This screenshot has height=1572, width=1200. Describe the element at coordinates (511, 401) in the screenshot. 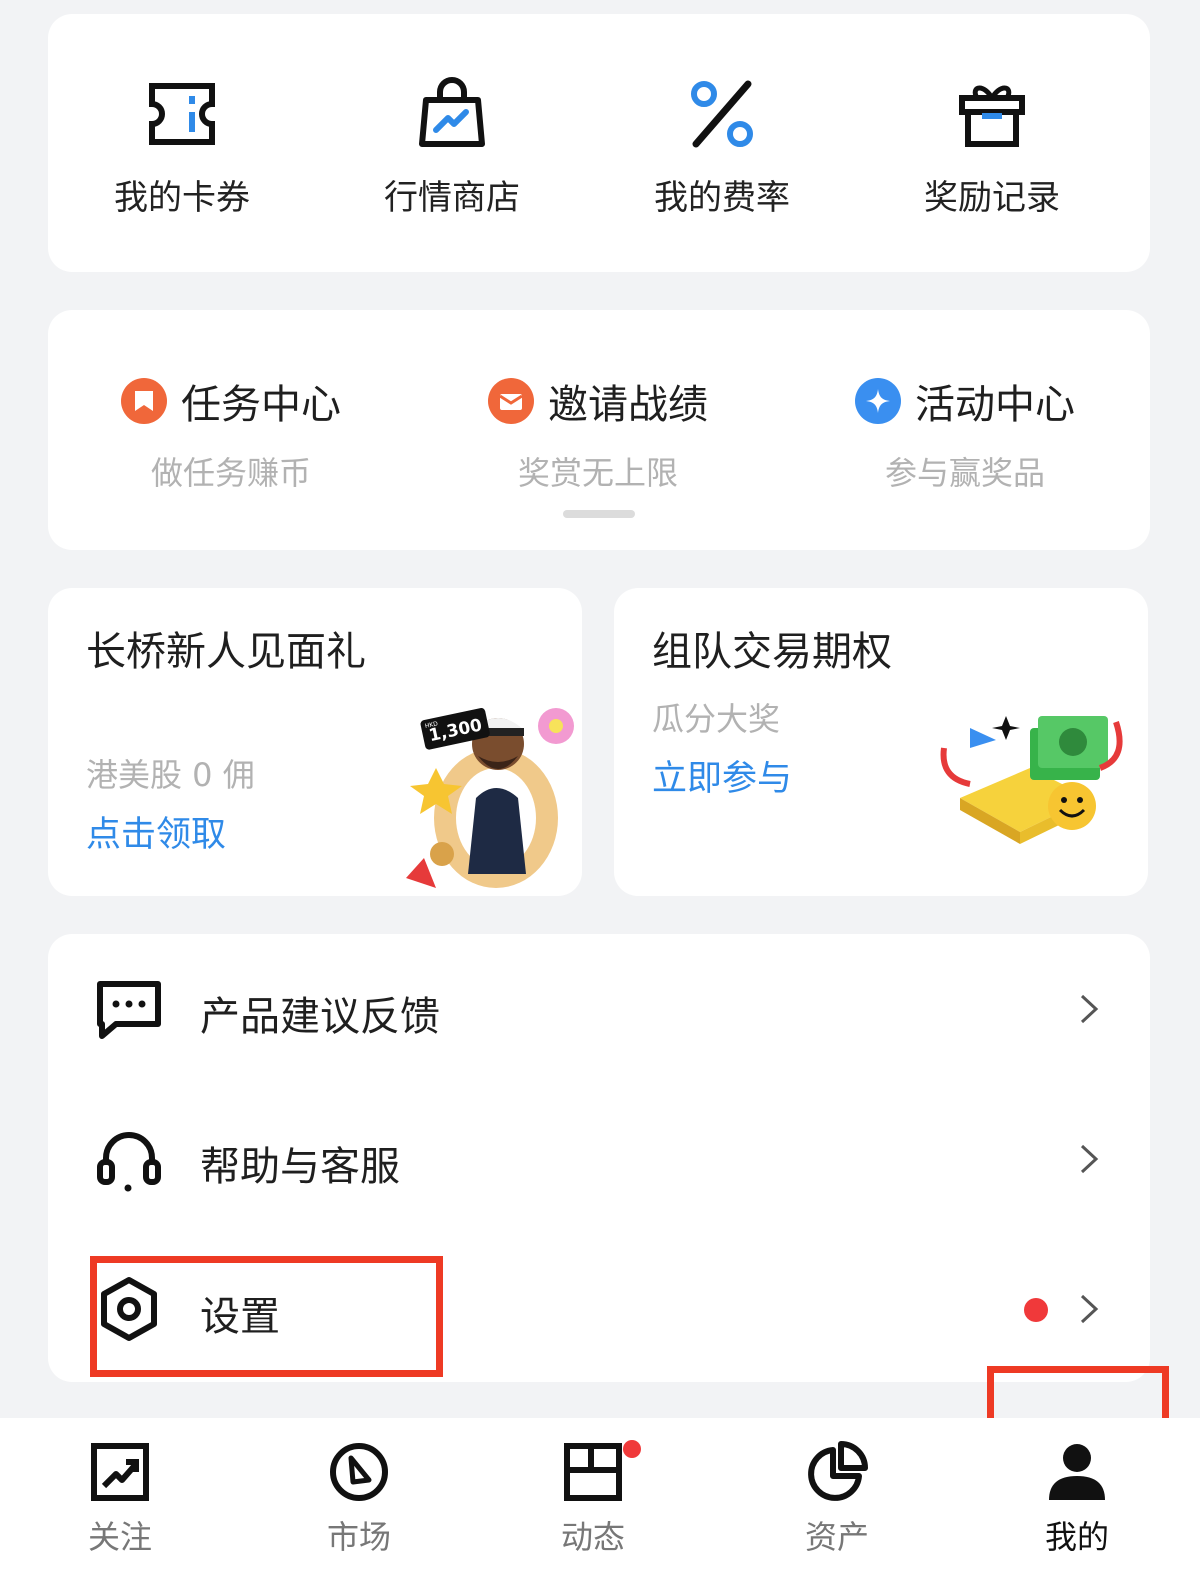

I see `envelope-icon` at that location.